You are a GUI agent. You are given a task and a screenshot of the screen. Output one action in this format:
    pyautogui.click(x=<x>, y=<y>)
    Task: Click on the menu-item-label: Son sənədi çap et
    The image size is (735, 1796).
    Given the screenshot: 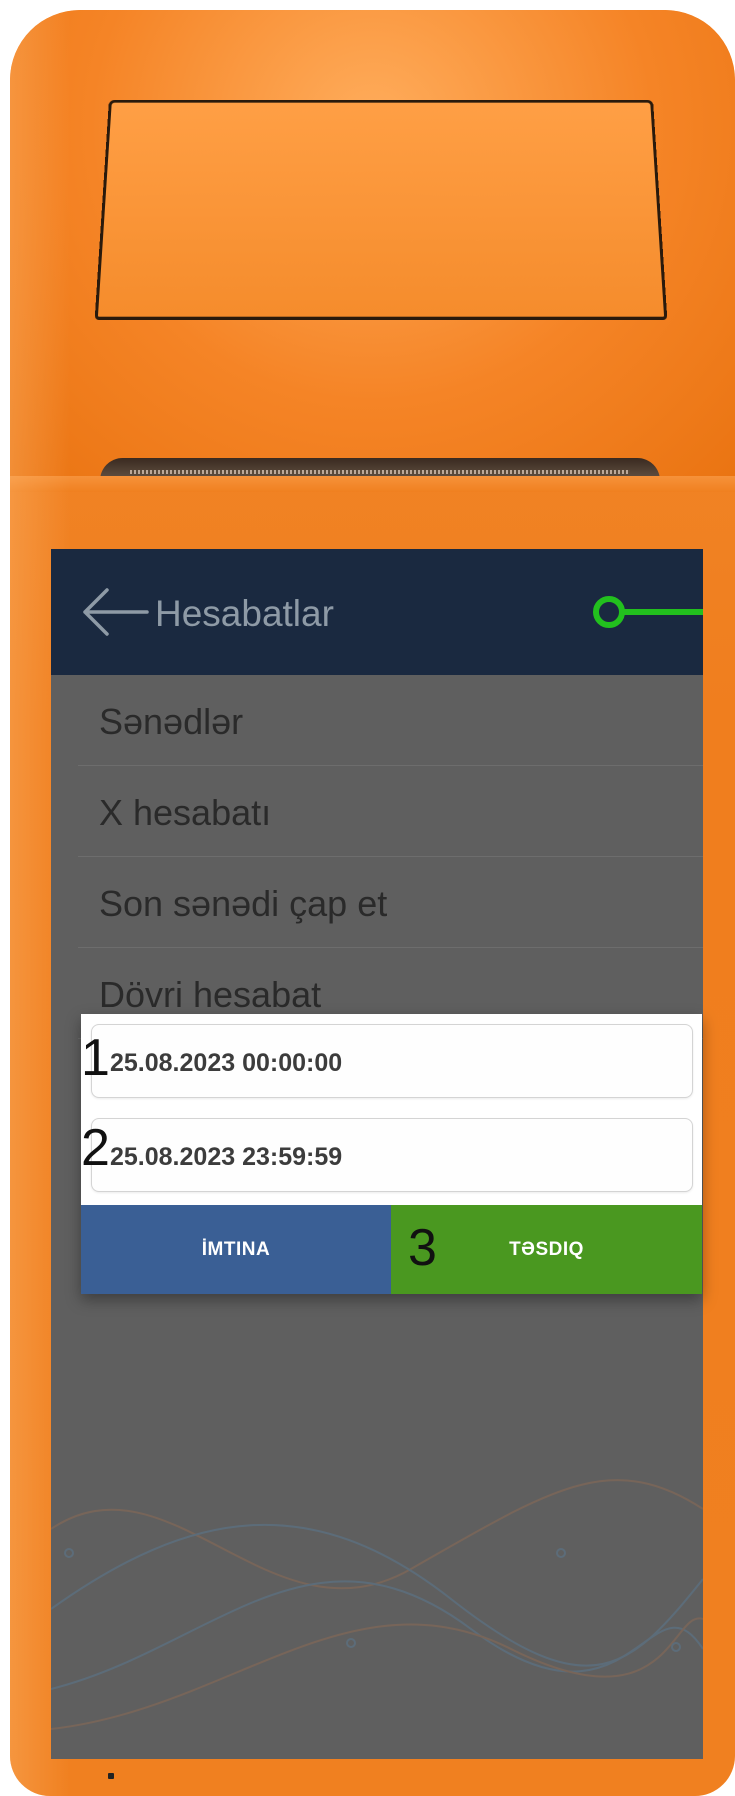 What is the action you would take?
    pyautogui.click(x=243, y=903)
    